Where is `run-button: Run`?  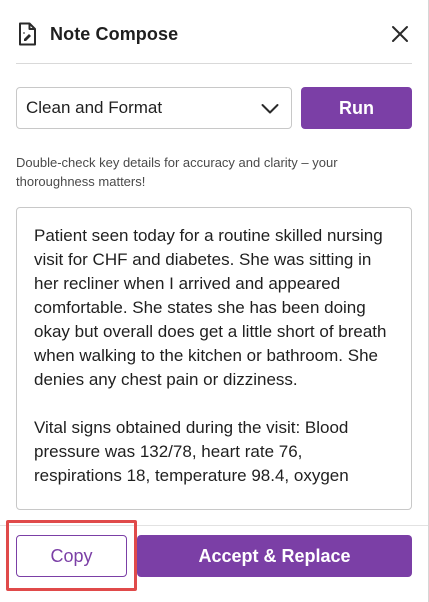 run-button: Run is located at coordinates (356, 108).